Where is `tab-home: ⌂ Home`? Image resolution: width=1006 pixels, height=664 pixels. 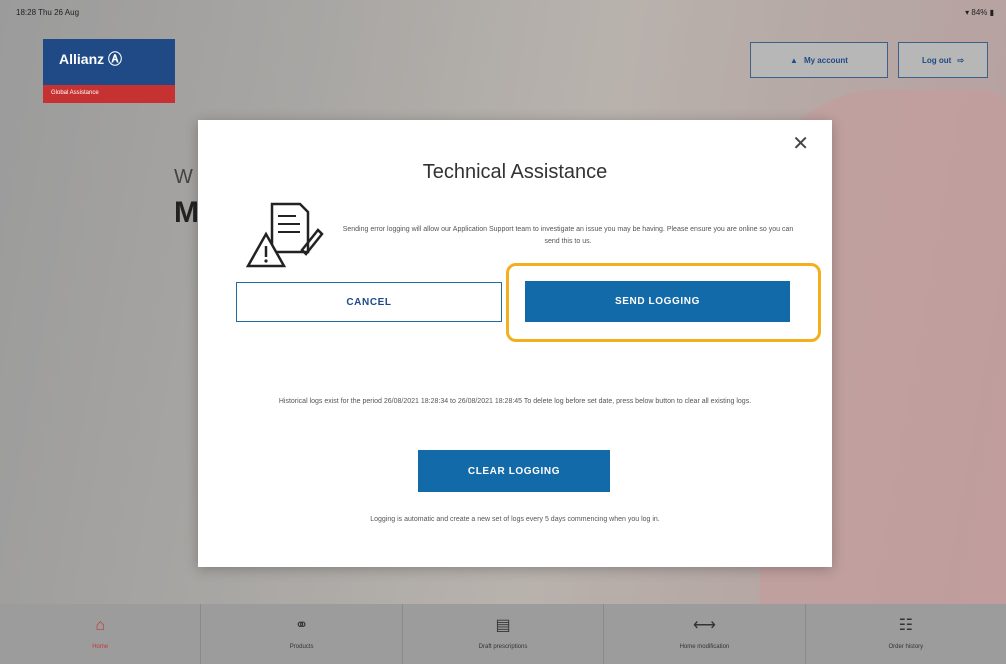
tab-home: ⌂ Home is located at coordinates (101, 634).